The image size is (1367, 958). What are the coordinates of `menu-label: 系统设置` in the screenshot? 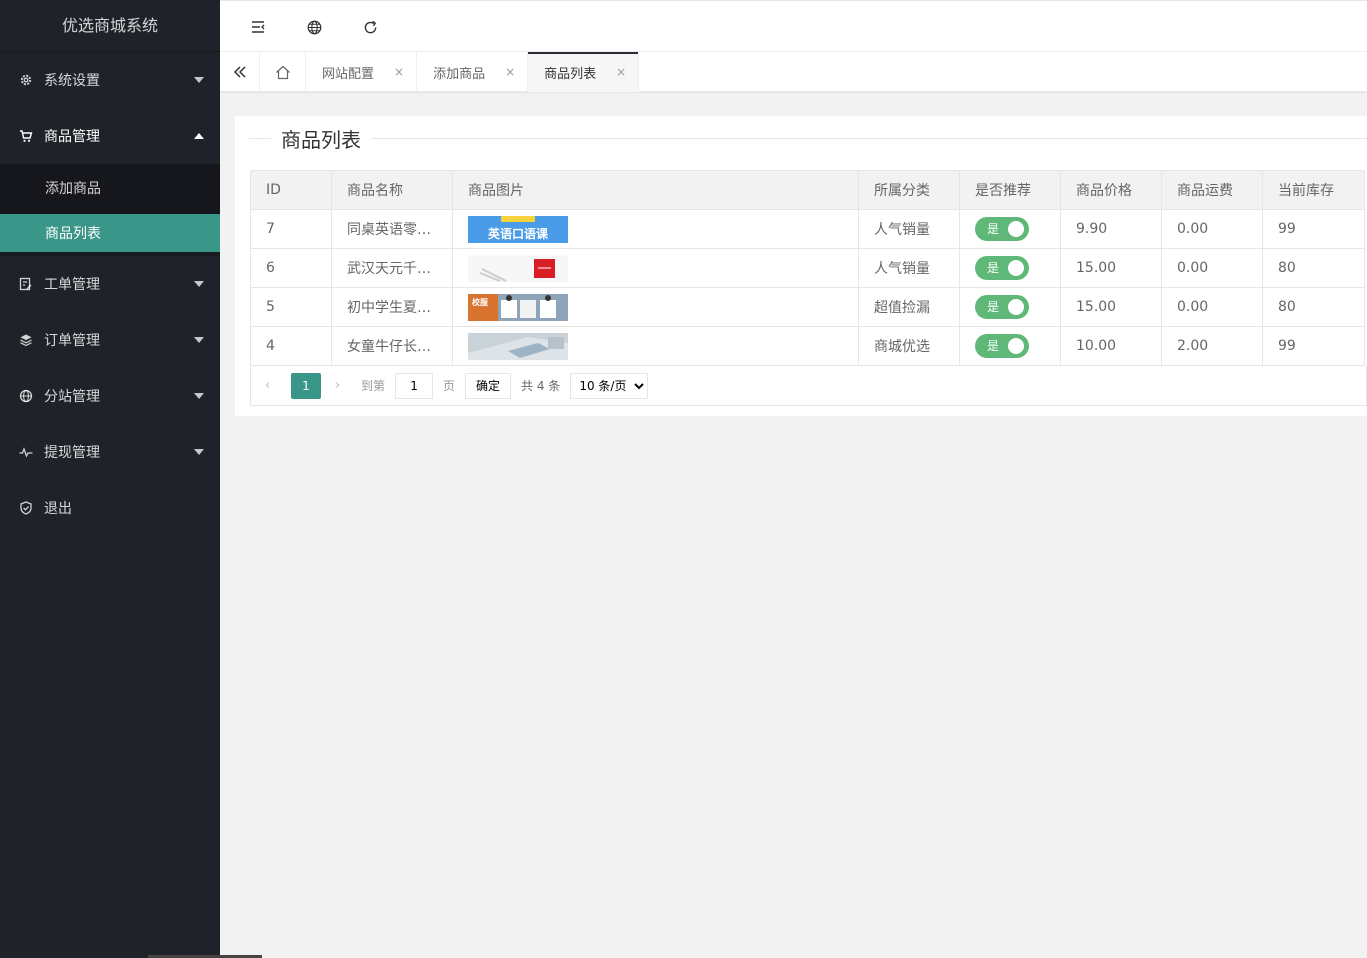 It's located at (72, 81).